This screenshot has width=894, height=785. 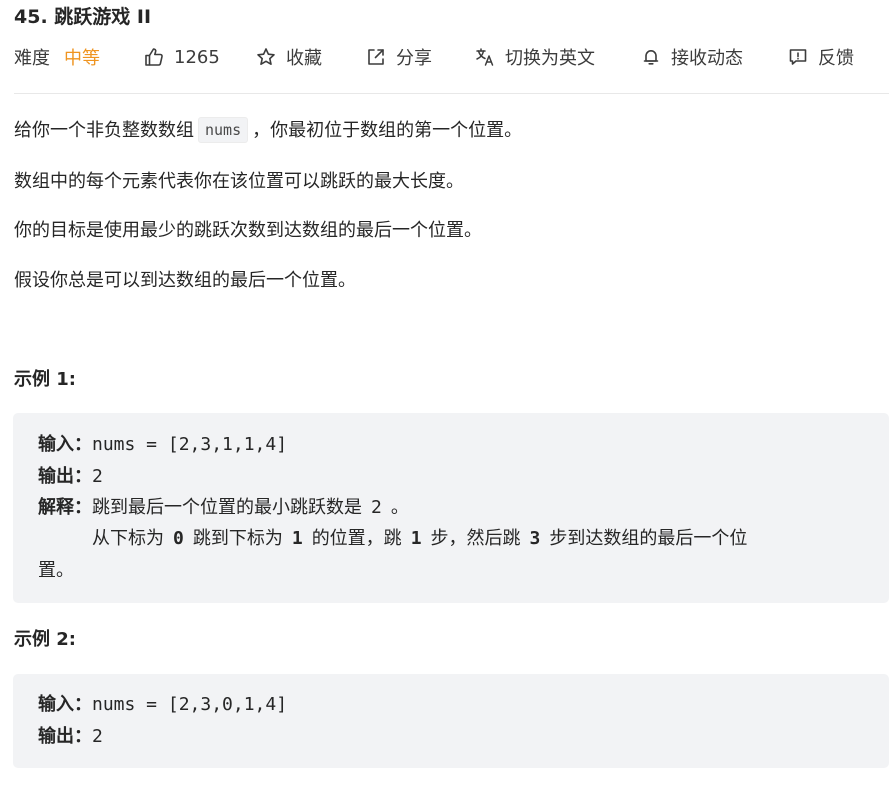 I want to click on description-paragraph-1: 给你一个非负整数数组 nums ，你最初位于数组的第一个位置。, so click(x=268, y=131).